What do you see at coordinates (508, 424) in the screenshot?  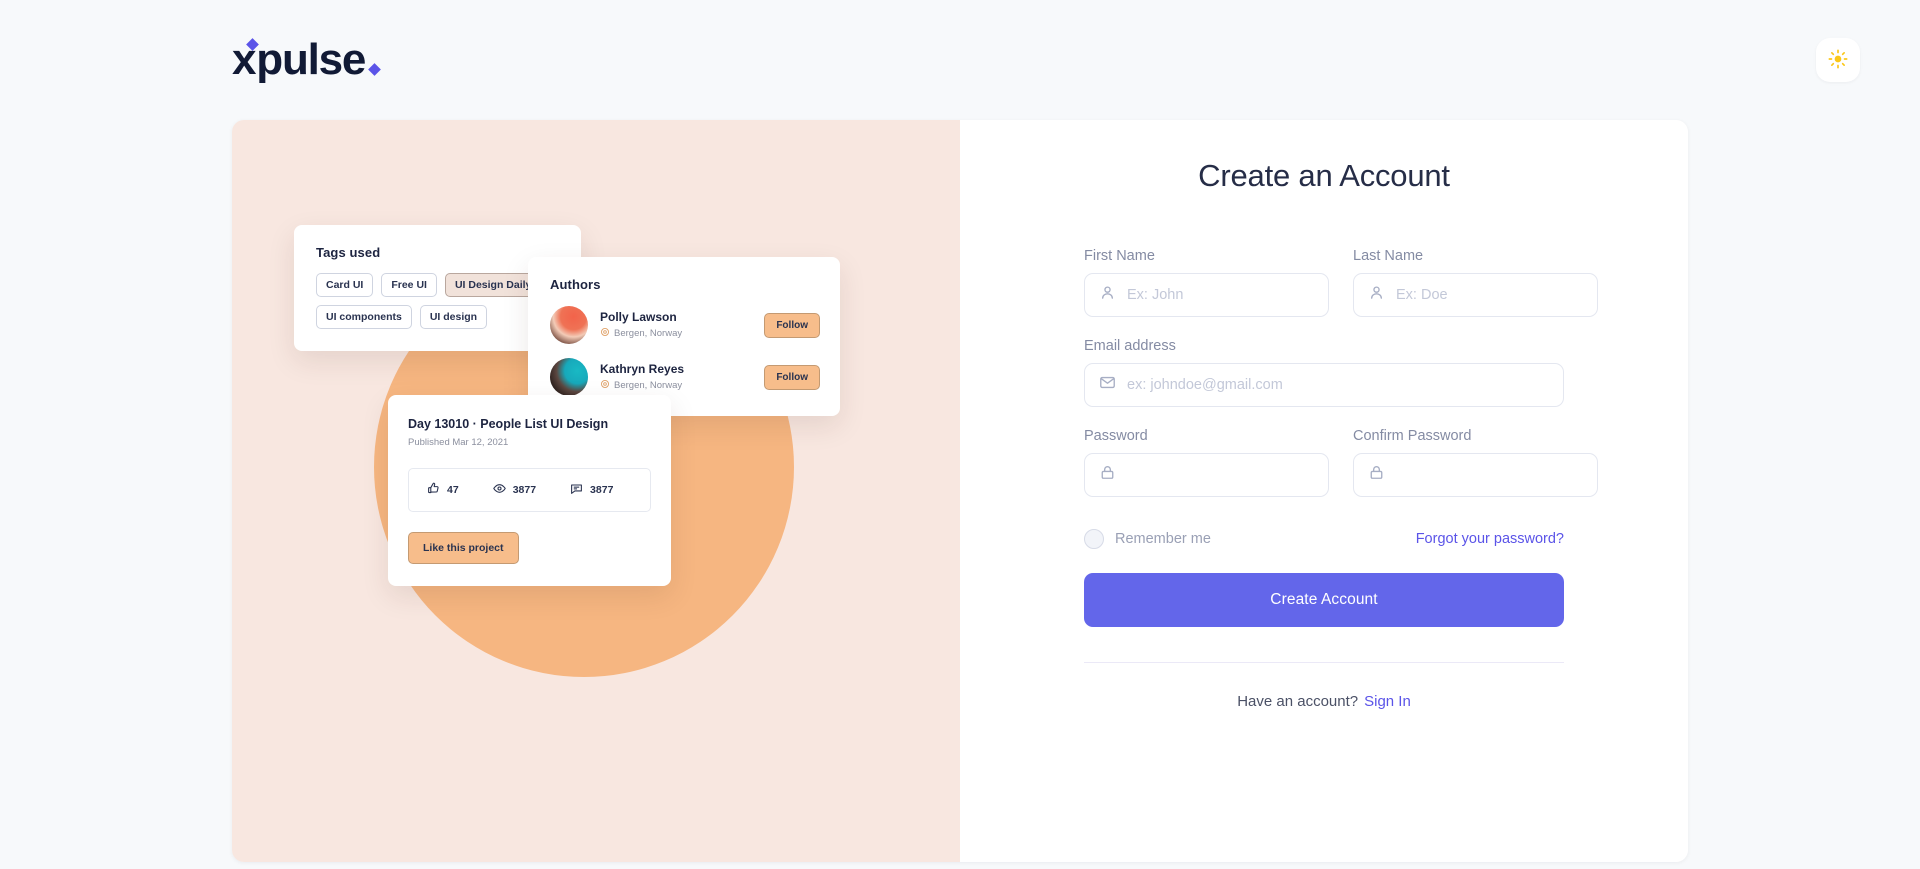 I see `project-title: Day 13010 · People List UI Design` at bounding box center [508, 424].